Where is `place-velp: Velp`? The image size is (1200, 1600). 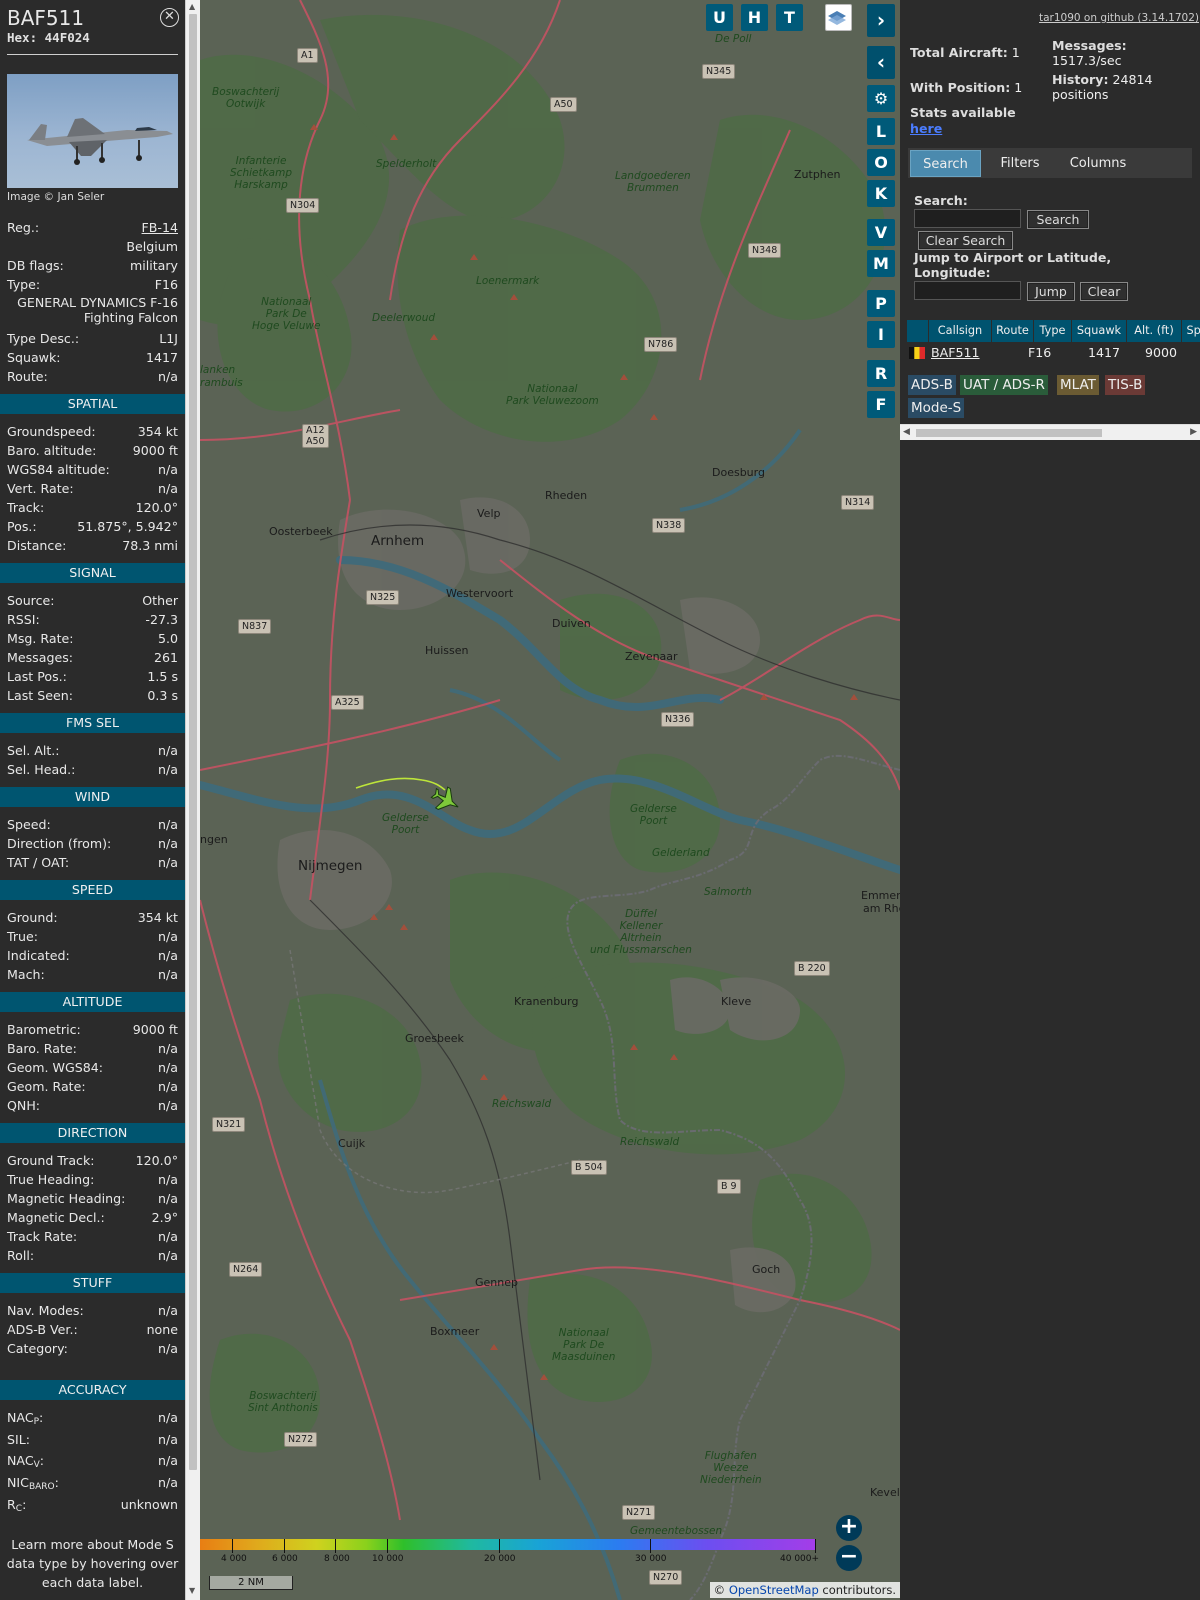 place-velp: Velp is located at coordinates (489, 513).